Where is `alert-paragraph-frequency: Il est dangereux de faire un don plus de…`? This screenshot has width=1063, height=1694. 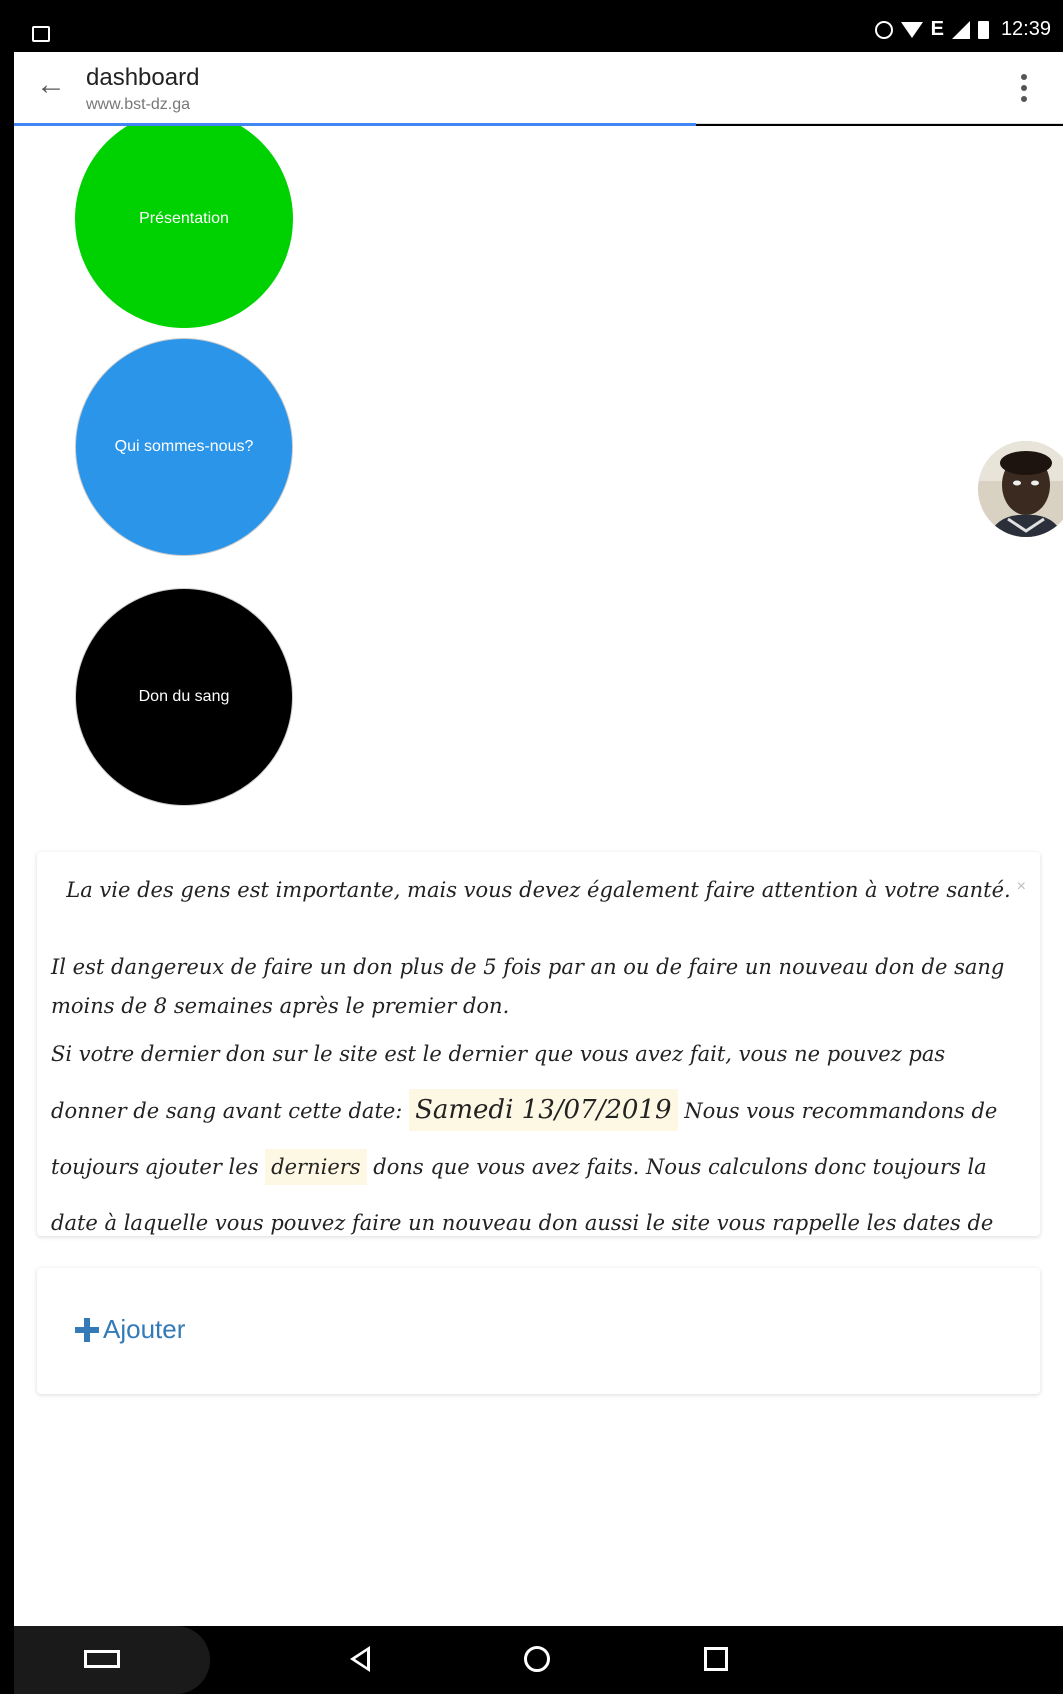 alert-paragraph-frequency: Il est dangereux de faire un don plus de… is located at coordinates (528, 986).